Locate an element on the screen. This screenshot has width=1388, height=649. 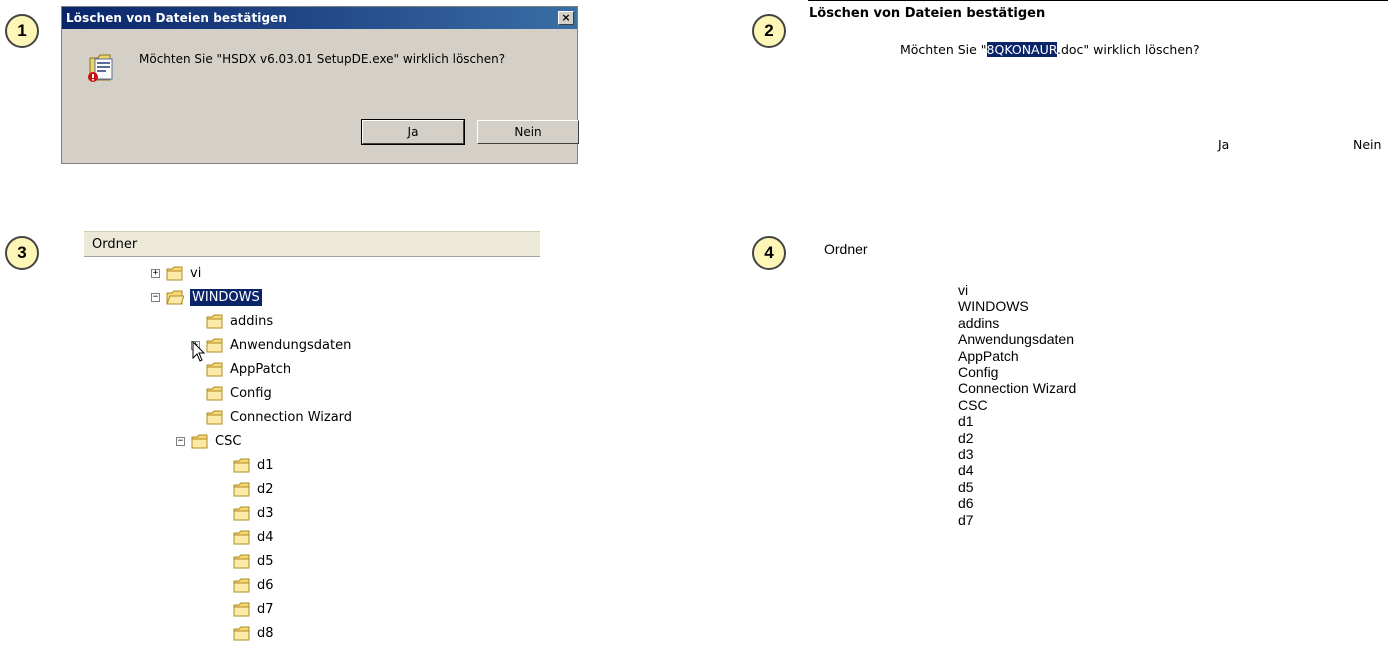
tree-node: d2 is located at coordinates (253, 489).